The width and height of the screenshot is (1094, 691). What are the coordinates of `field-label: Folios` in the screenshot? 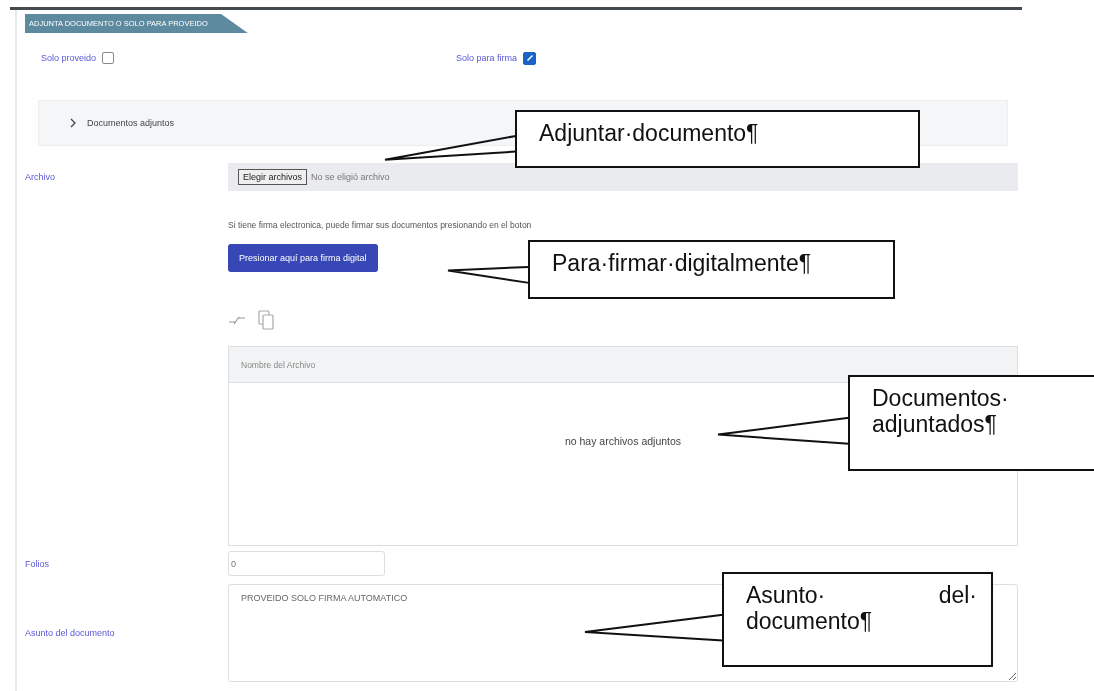 It's located at (37, 563).